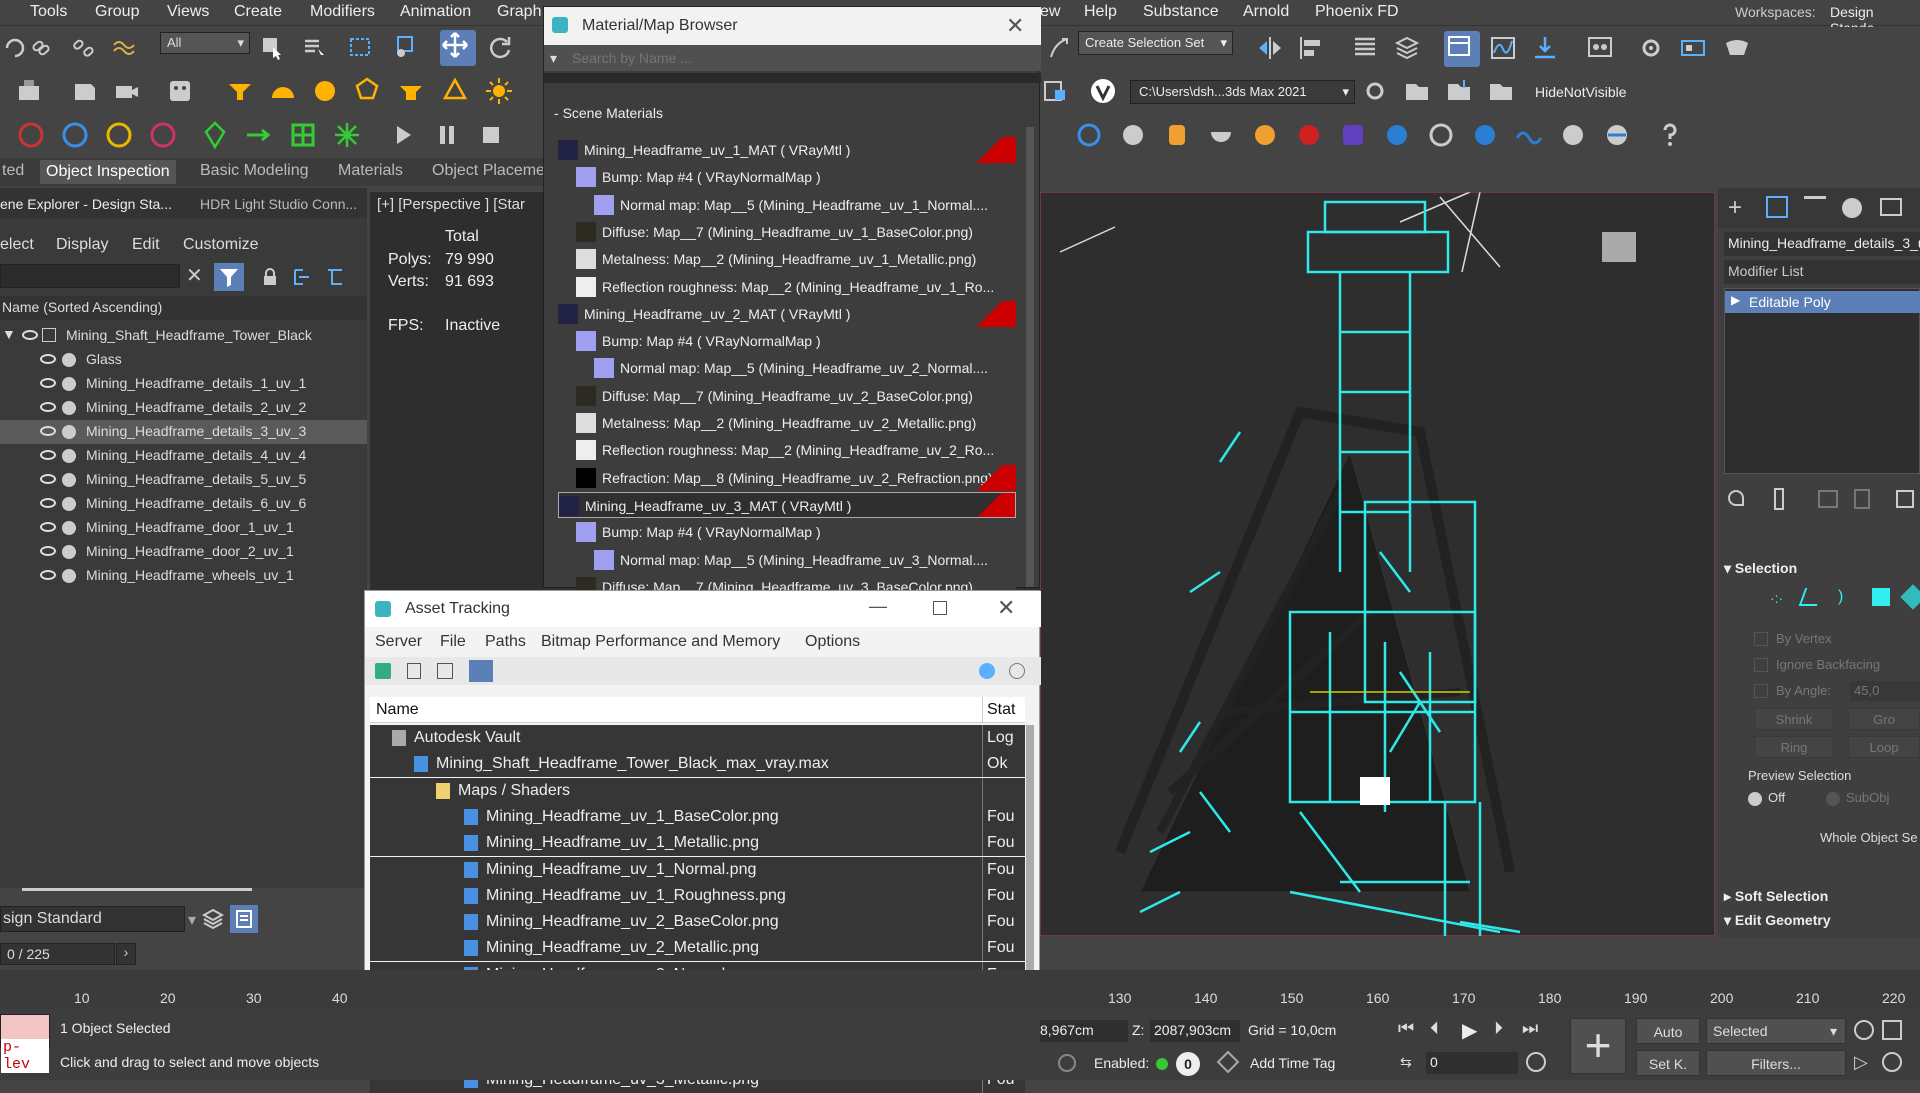 This screenshot has height=1093, width=1920. What do you see at coordinates (787, 313) in the screenshot?
I see `material-row: Mining_Headframe_uv_2_MAT ( VRayMtl )` at bounding box center [787, 313].